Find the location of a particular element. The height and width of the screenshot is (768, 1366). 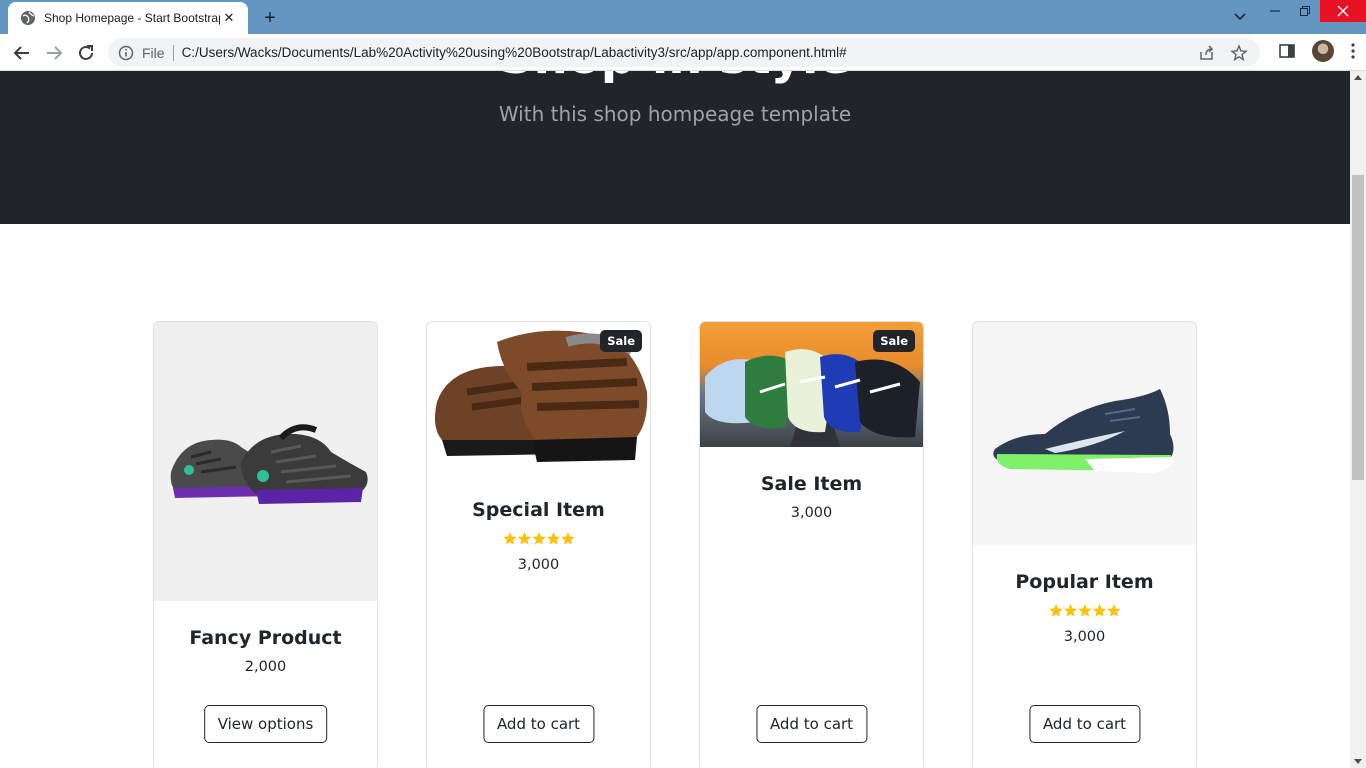

back-button is located at coordinates (22, 53).